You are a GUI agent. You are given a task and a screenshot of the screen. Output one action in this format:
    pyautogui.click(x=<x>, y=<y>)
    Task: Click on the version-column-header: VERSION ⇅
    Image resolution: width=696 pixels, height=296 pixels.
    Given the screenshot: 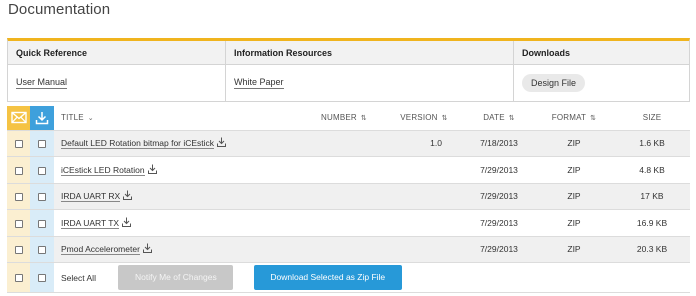 What is the action you would take?
    pyautogui.click(x=424, y=118)
    